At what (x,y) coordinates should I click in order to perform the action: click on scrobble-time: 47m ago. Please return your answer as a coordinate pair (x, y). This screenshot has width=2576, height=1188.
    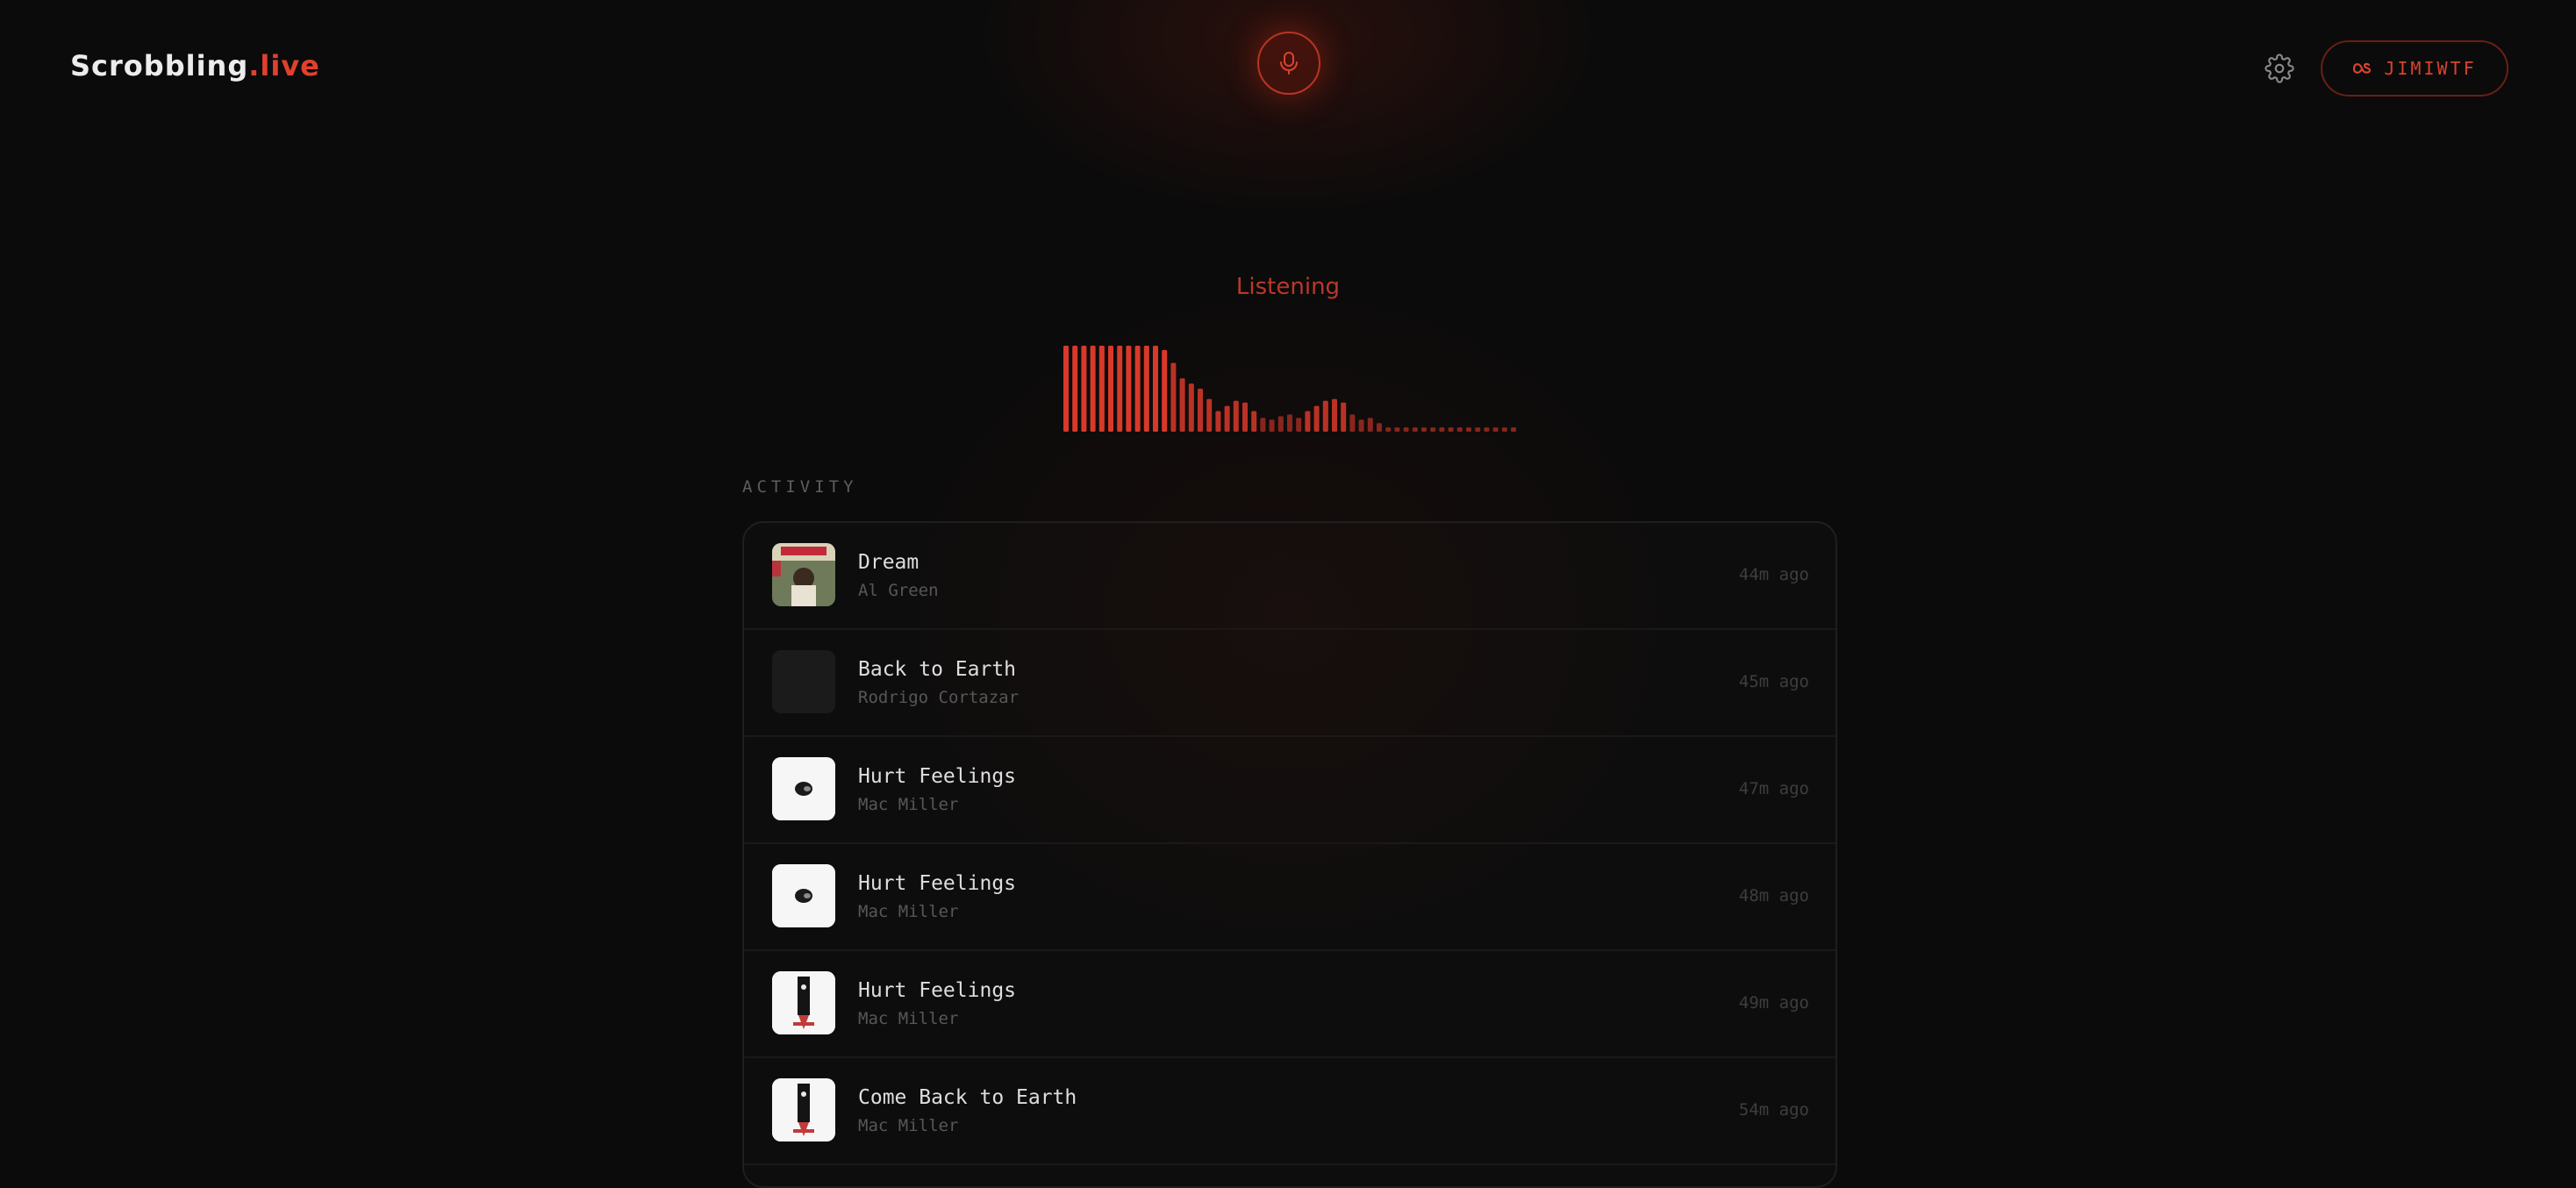
    Looking at the image, I should click on (1773, 788).